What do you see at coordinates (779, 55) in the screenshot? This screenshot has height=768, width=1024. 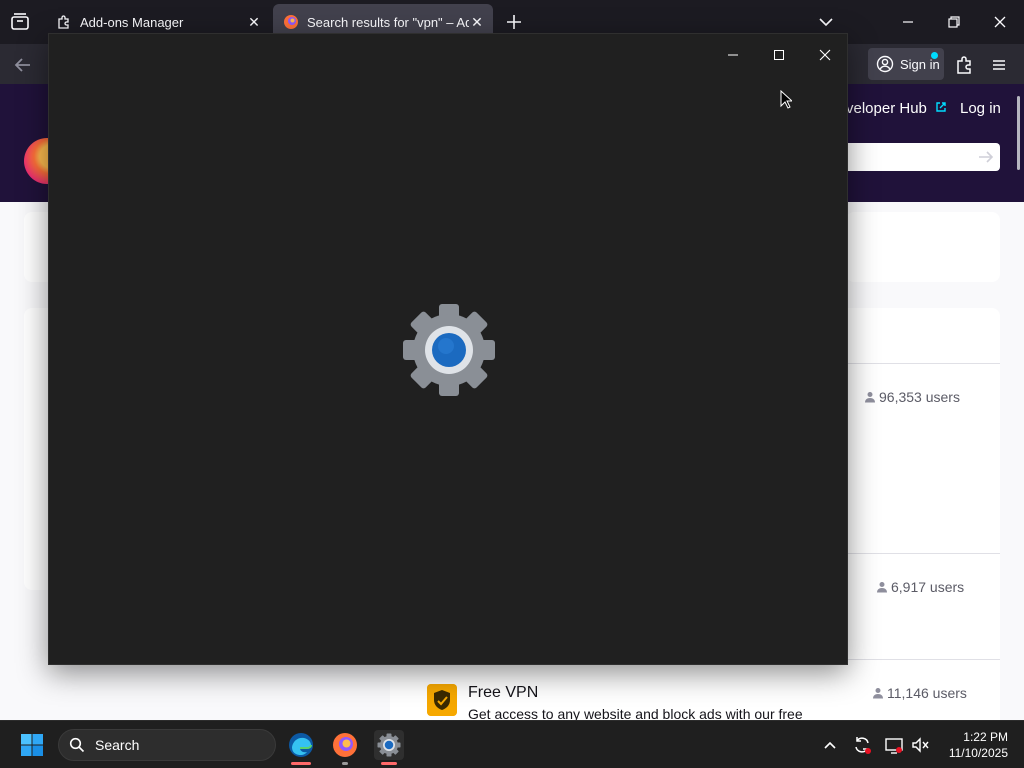 I see `maximize-icon` at bounding box center [779, 55].